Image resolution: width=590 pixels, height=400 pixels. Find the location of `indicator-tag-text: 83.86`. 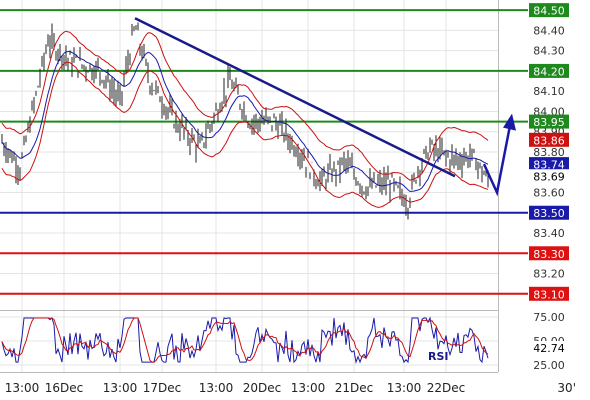

indicator-tag-text: 83.86 is located at coordinates (549, 140).